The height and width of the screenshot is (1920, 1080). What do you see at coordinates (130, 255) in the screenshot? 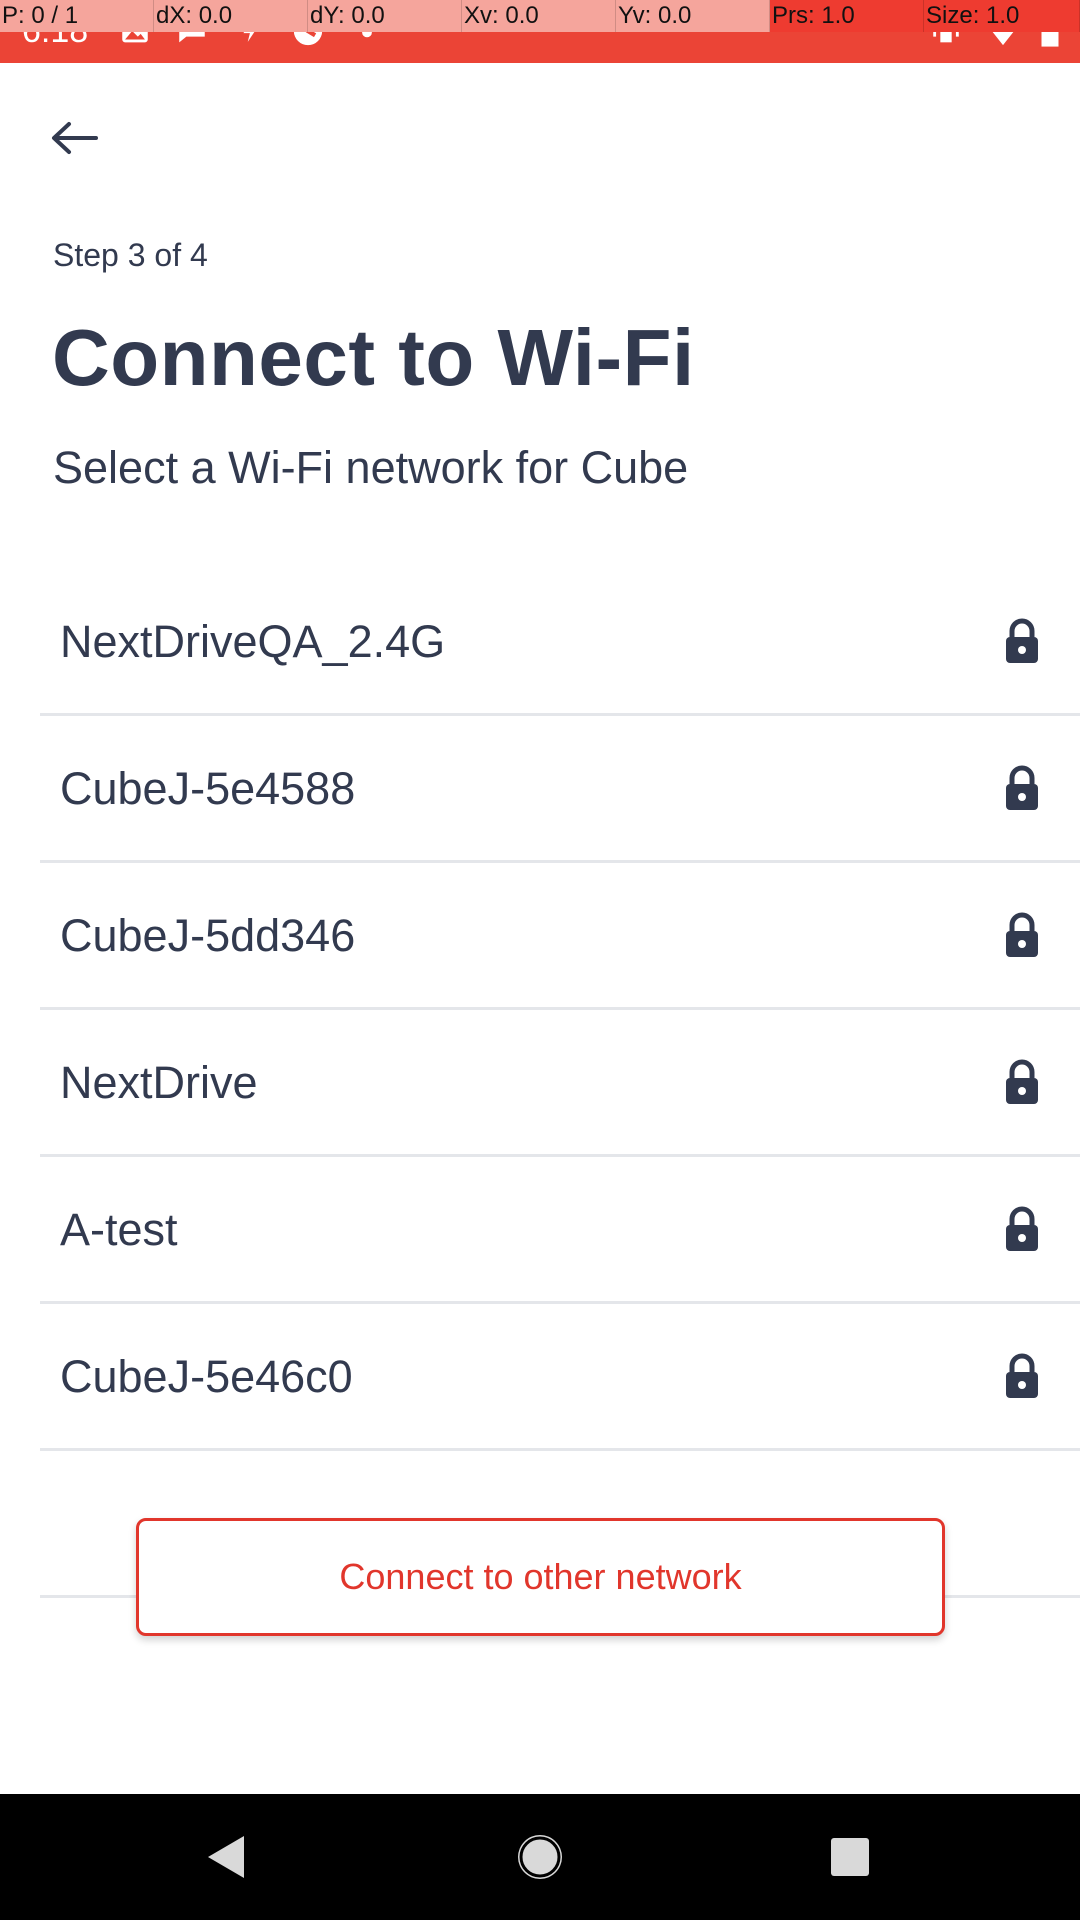
I see `step-indicator: Step 3 of 4` at bounding box center [130, 255].